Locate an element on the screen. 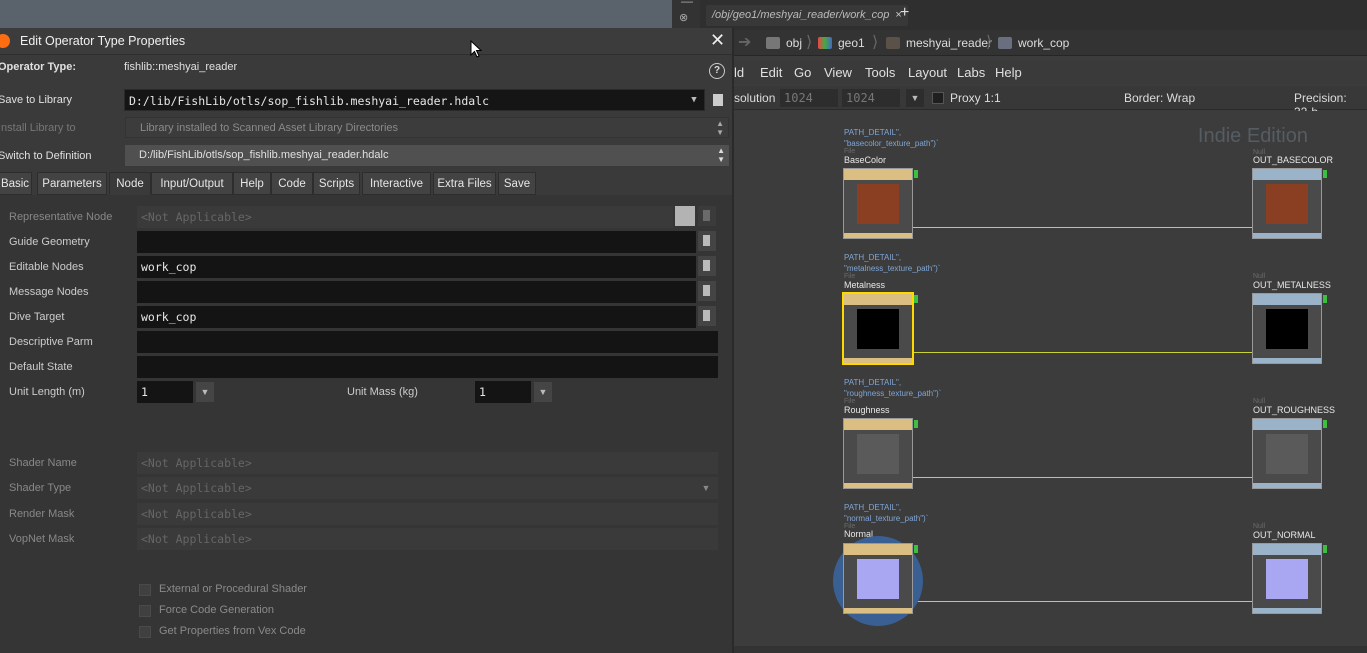  resolution-x-field: 1024 is located at coordinates (809, 98).